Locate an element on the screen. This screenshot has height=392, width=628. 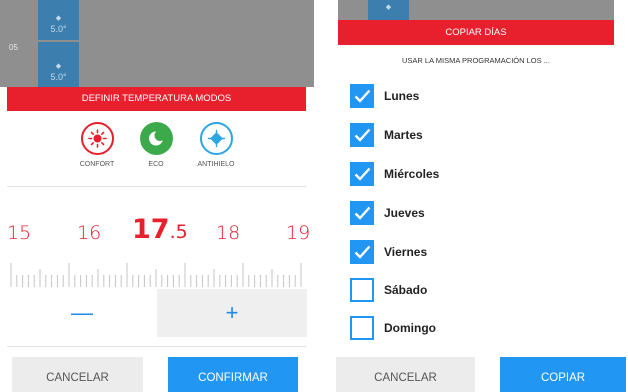
scale-label: 16 is located at coordinates (89, 233).